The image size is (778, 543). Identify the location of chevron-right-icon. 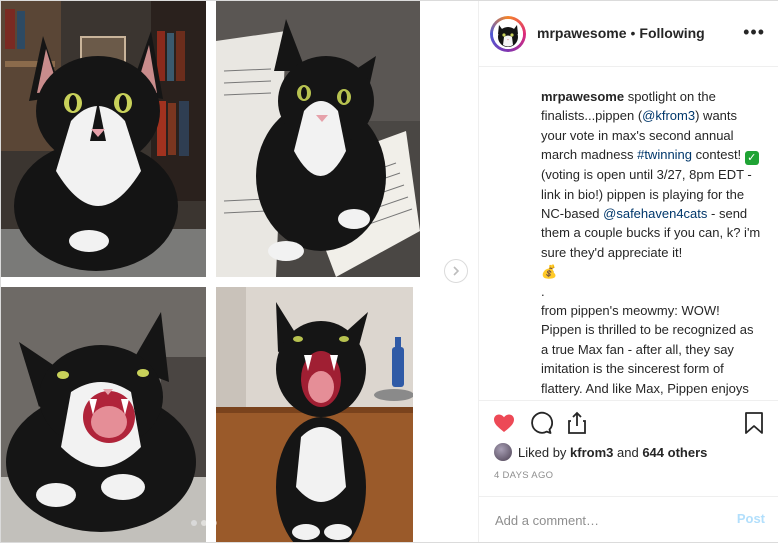
(456, 271).